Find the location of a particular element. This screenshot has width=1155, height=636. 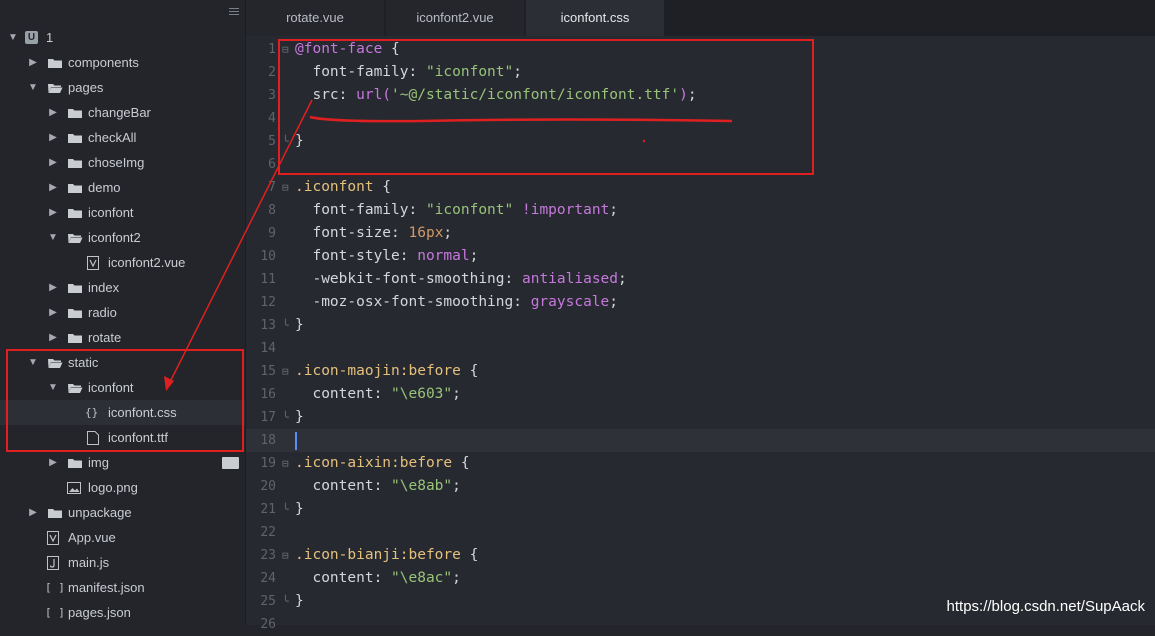

annotation-arrow-line is located at coordinates (240, 243).